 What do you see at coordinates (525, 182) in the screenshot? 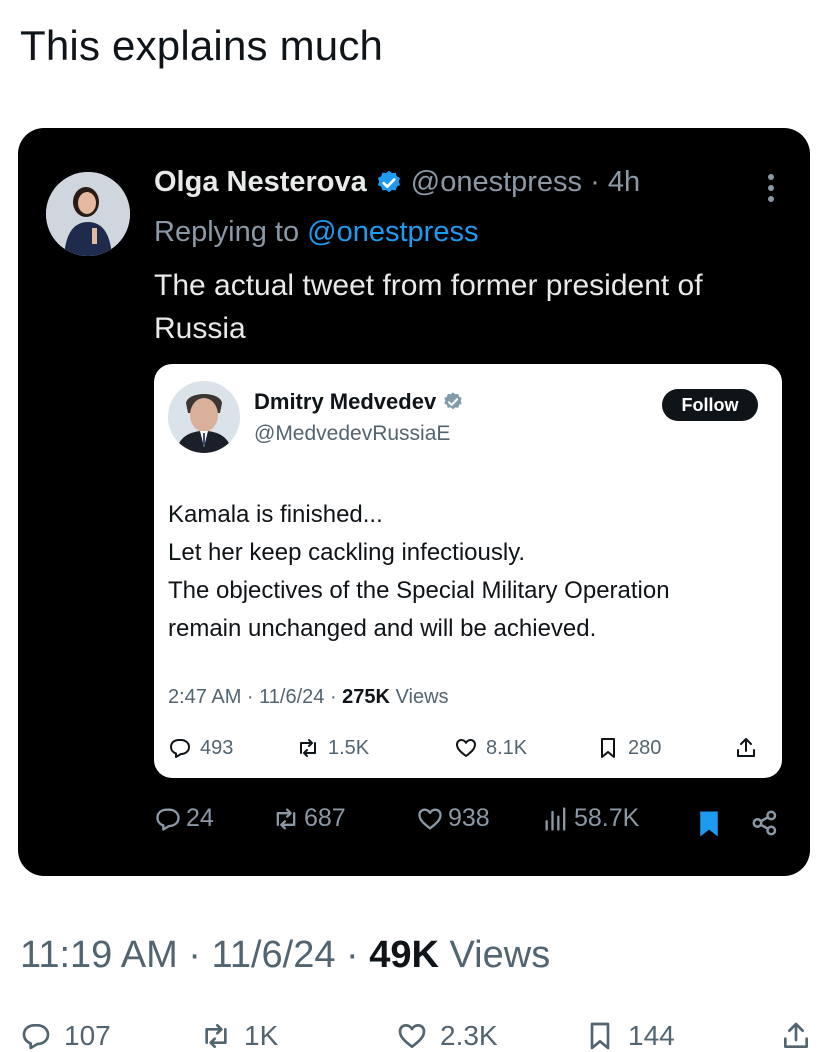
I see `author-handle-time: @onestpress · 4h` at bounding box center [525, 182].